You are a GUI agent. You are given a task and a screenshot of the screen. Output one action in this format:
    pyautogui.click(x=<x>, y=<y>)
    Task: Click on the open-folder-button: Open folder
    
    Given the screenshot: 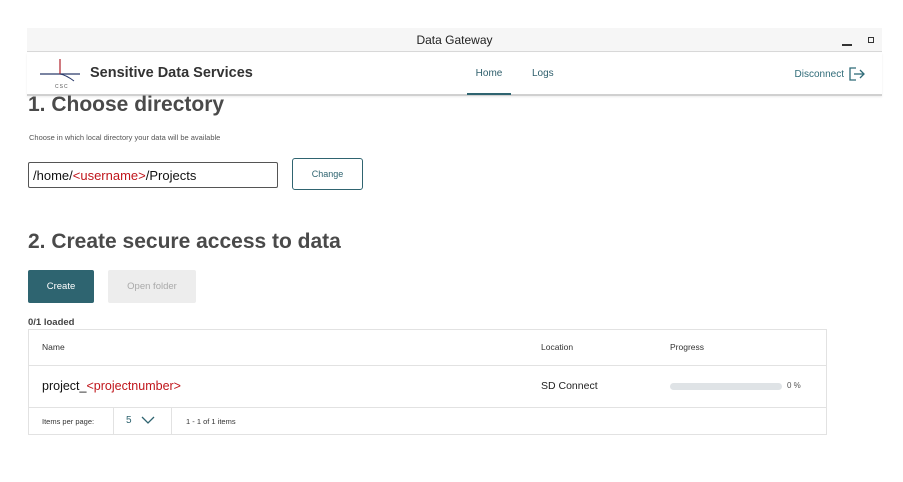 What is the action you would take?
    pyautogui.click(x=152, y=286)
    